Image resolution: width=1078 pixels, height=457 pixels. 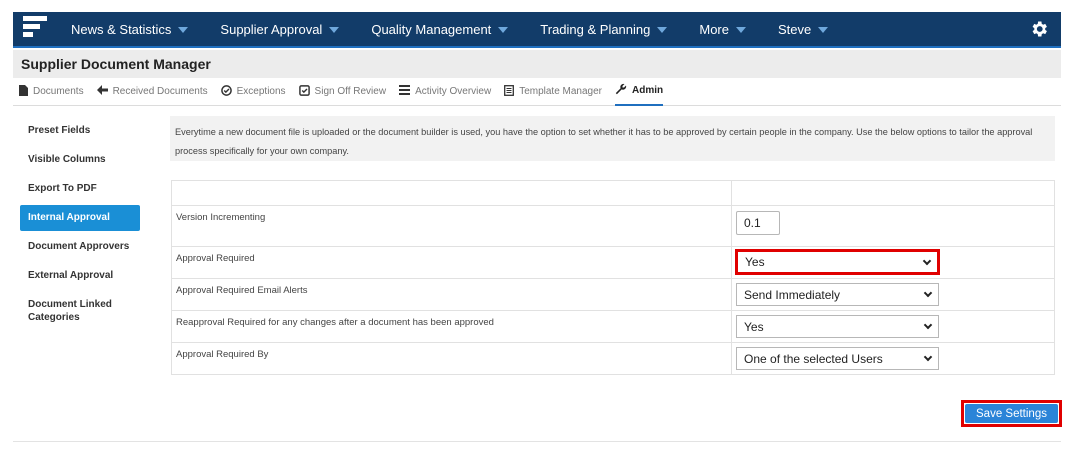 What do you see at coordinates (215, 258) in the screenshot?
I see `approval-required-label: Approval Required` at bounding box center [215, 258].